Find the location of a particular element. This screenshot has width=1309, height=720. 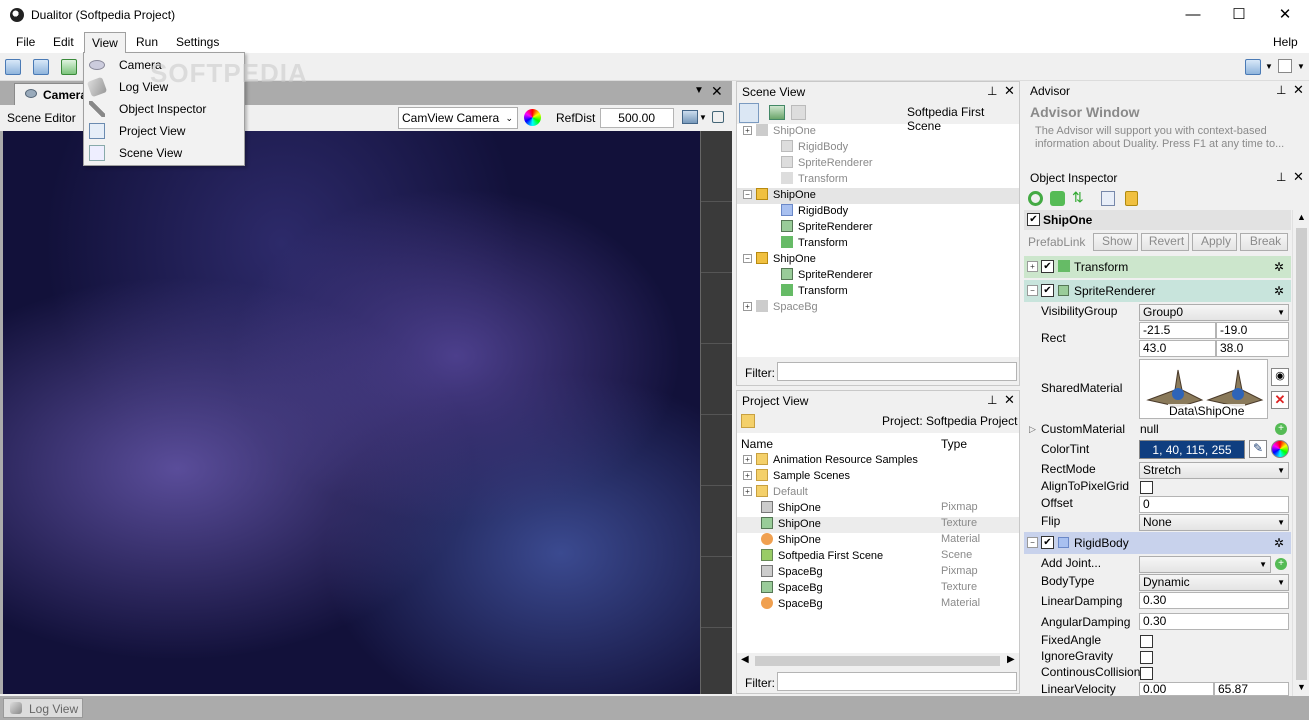

ignoregravity-checkbox is located at coordinates (1146, 657).